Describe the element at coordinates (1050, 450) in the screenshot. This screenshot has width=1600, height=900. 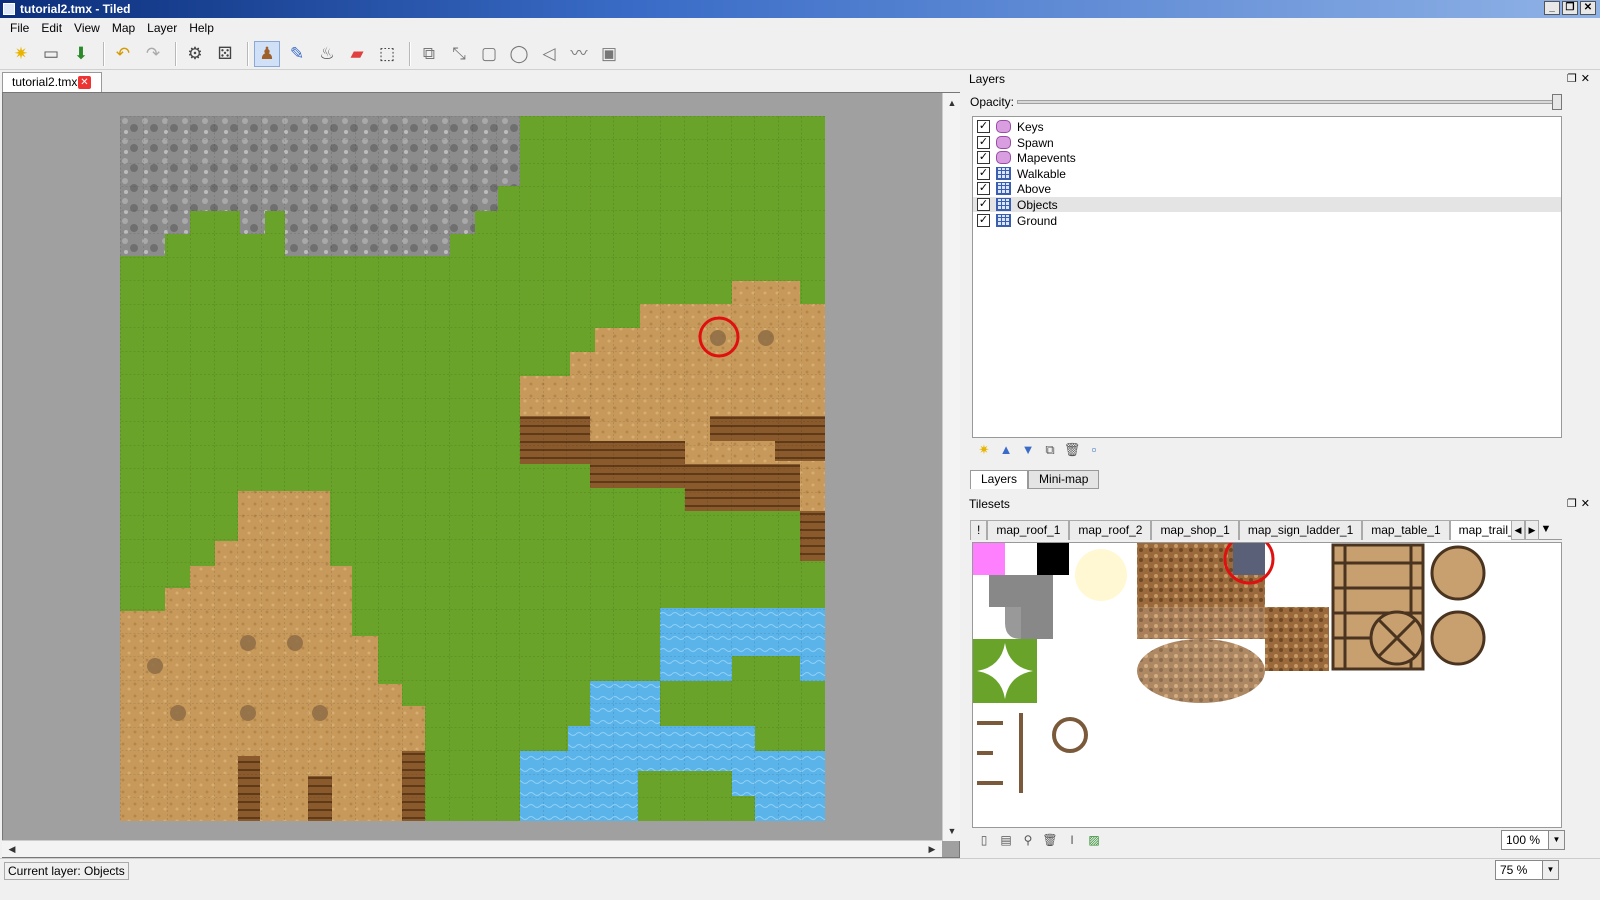
I see `duplicate-layer-icon: ⧉` at that location.